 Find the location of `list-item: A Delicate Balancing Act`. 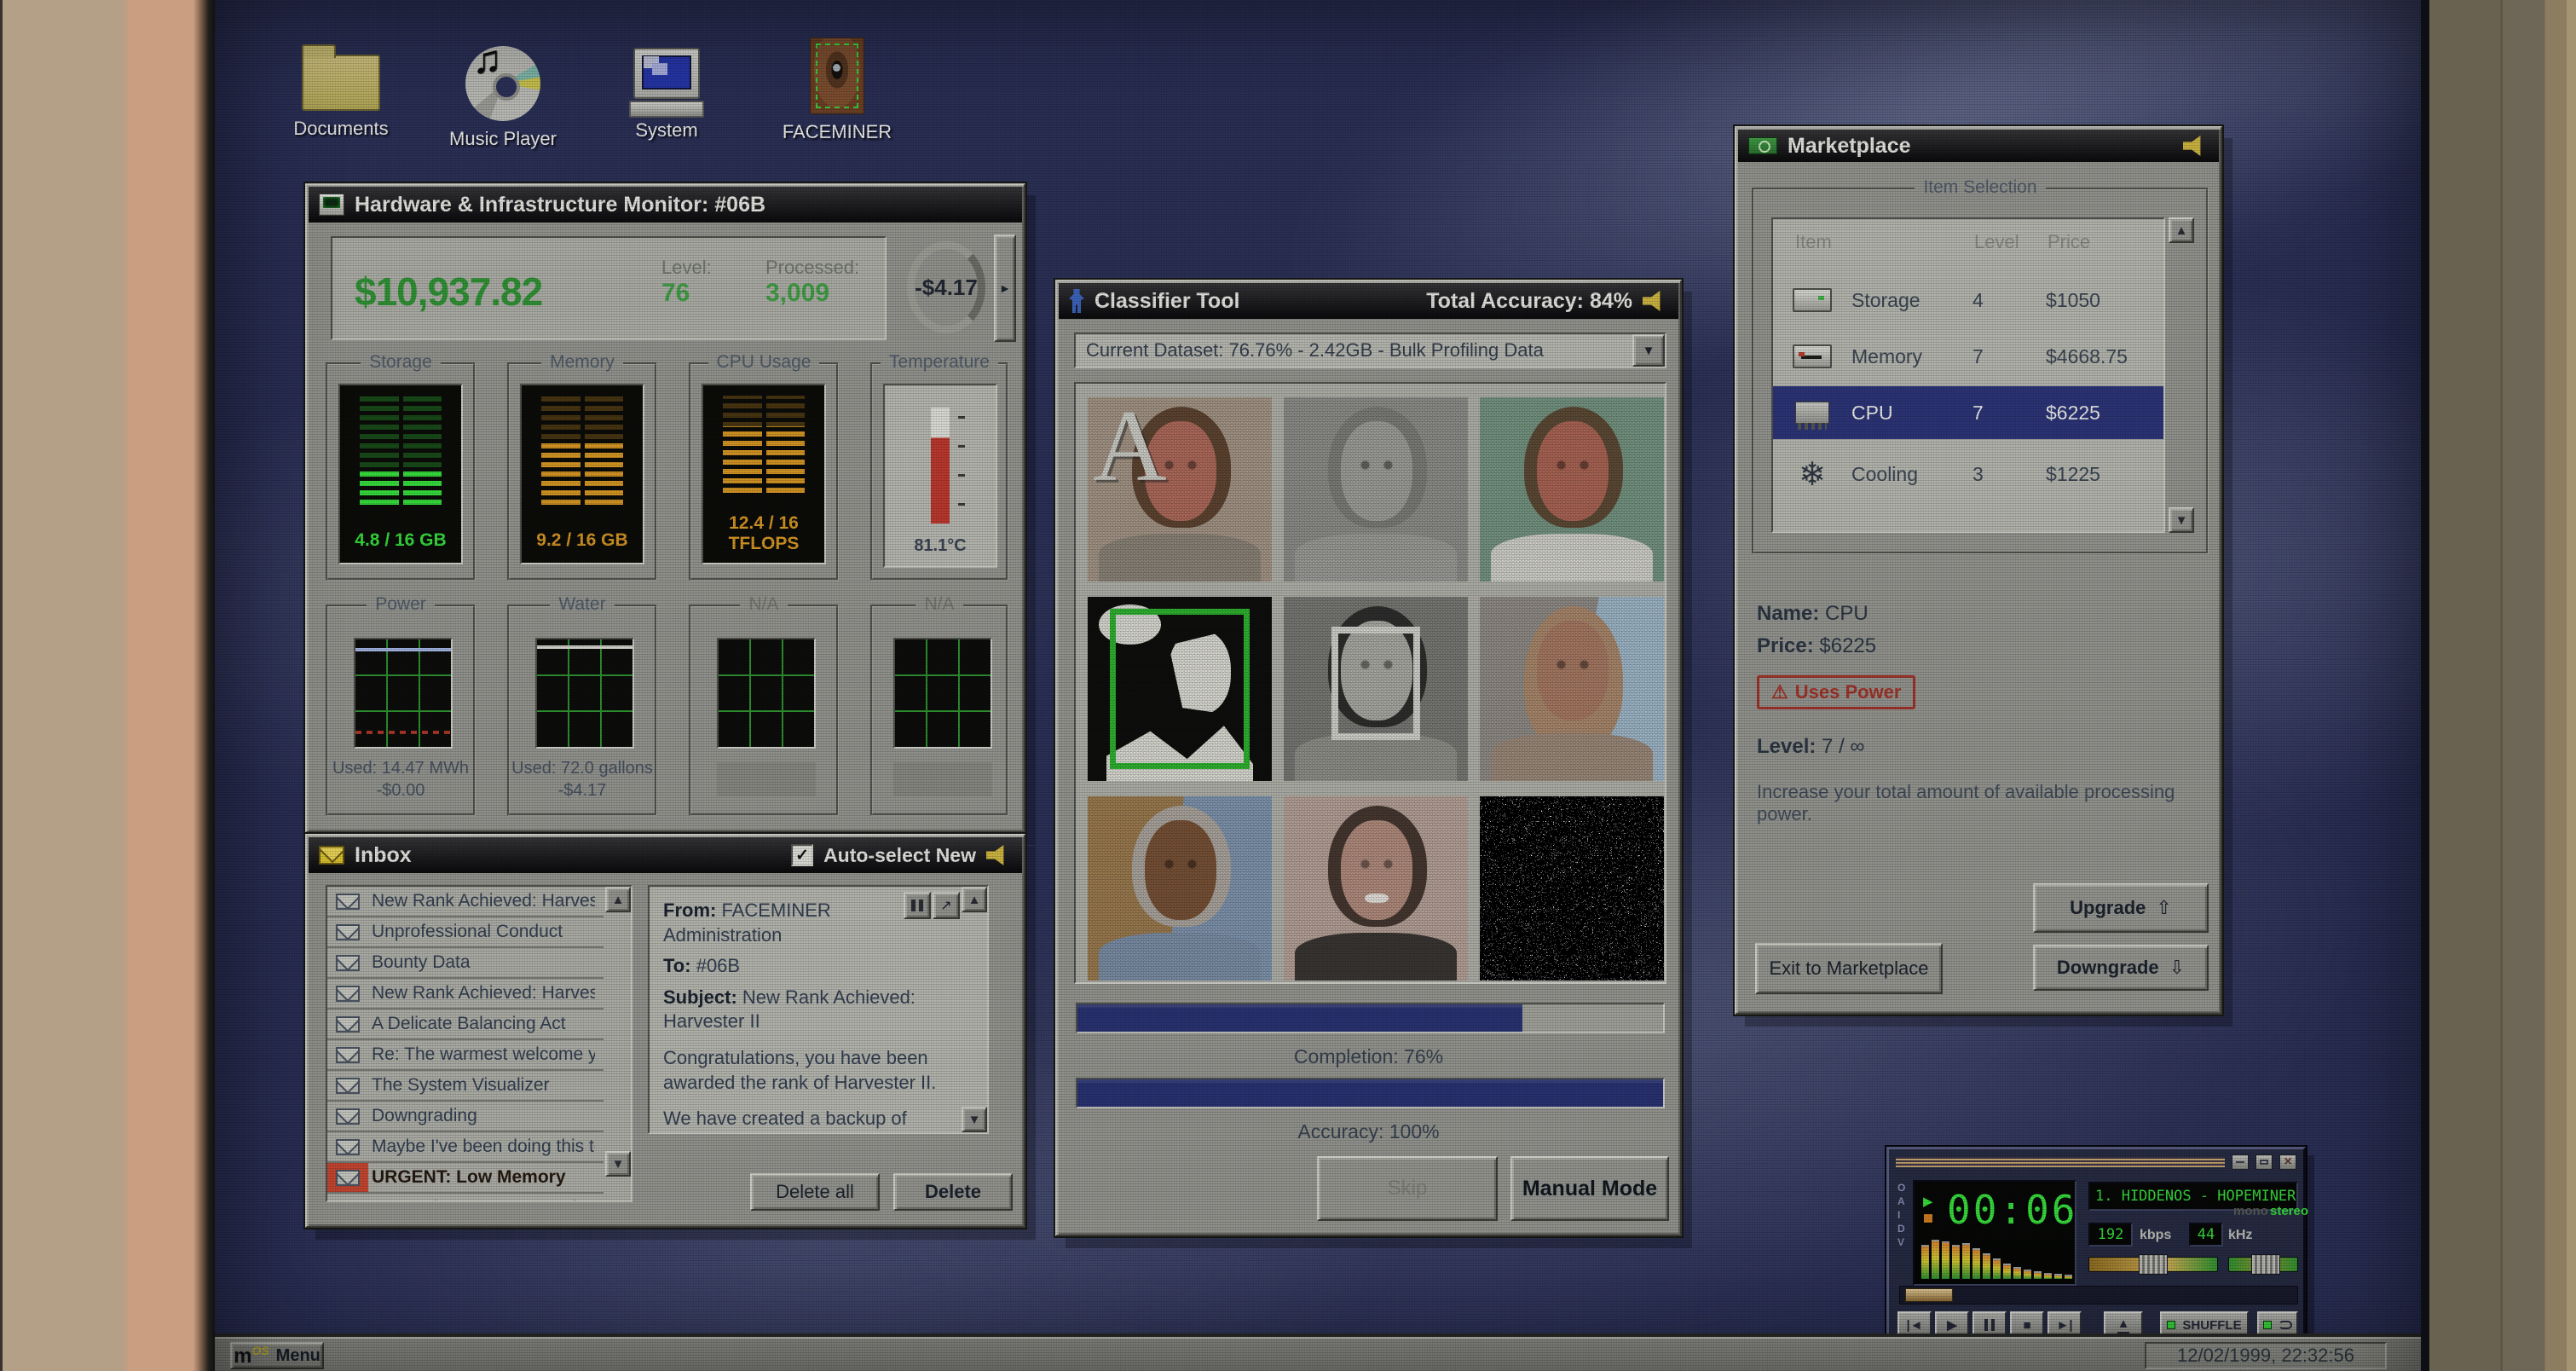

list-item: A Delicate Balancing Act is located at coordinates (465, 1025).